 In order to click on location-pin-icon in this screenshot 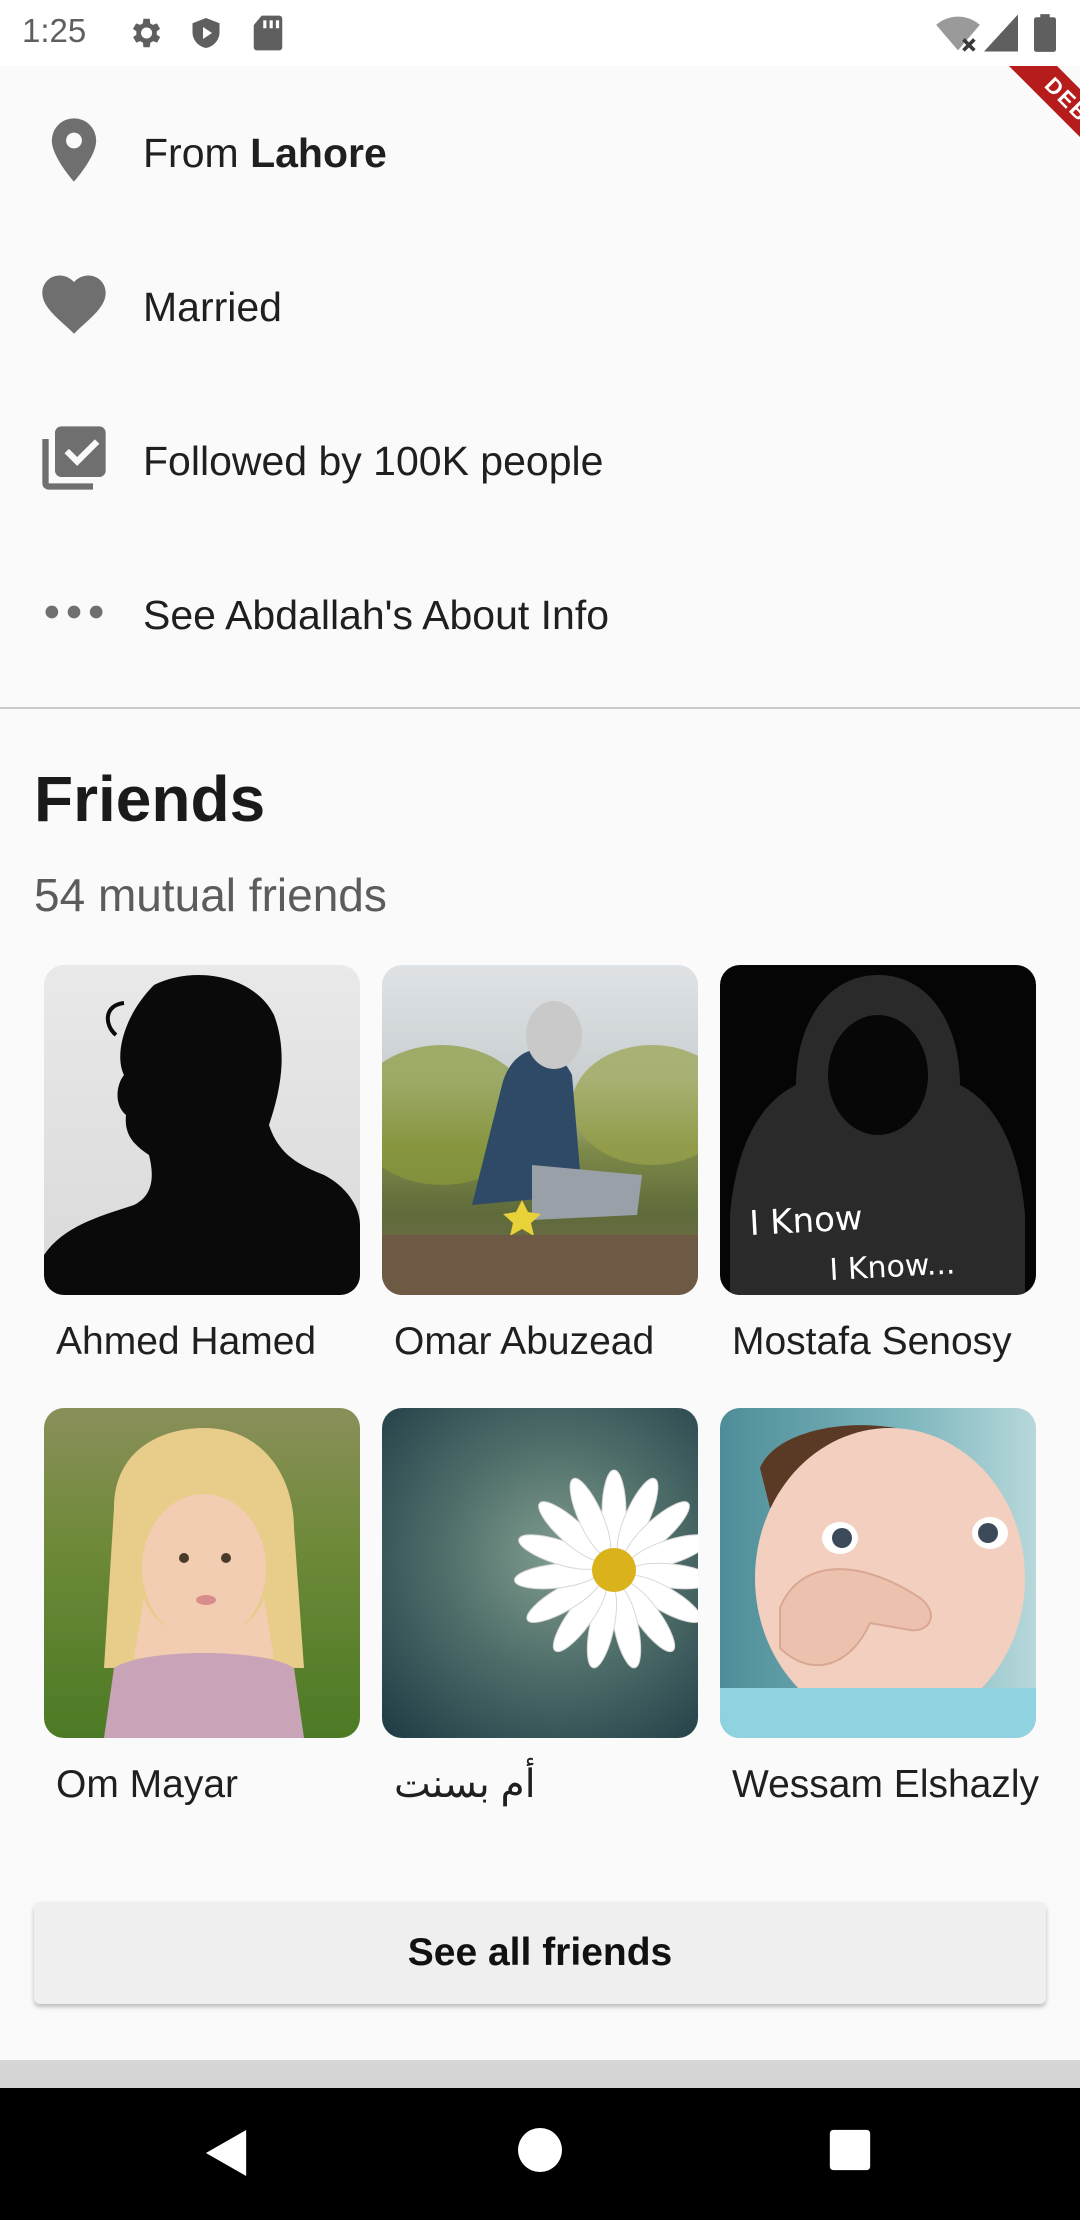, I will do `click(74, 150)`.